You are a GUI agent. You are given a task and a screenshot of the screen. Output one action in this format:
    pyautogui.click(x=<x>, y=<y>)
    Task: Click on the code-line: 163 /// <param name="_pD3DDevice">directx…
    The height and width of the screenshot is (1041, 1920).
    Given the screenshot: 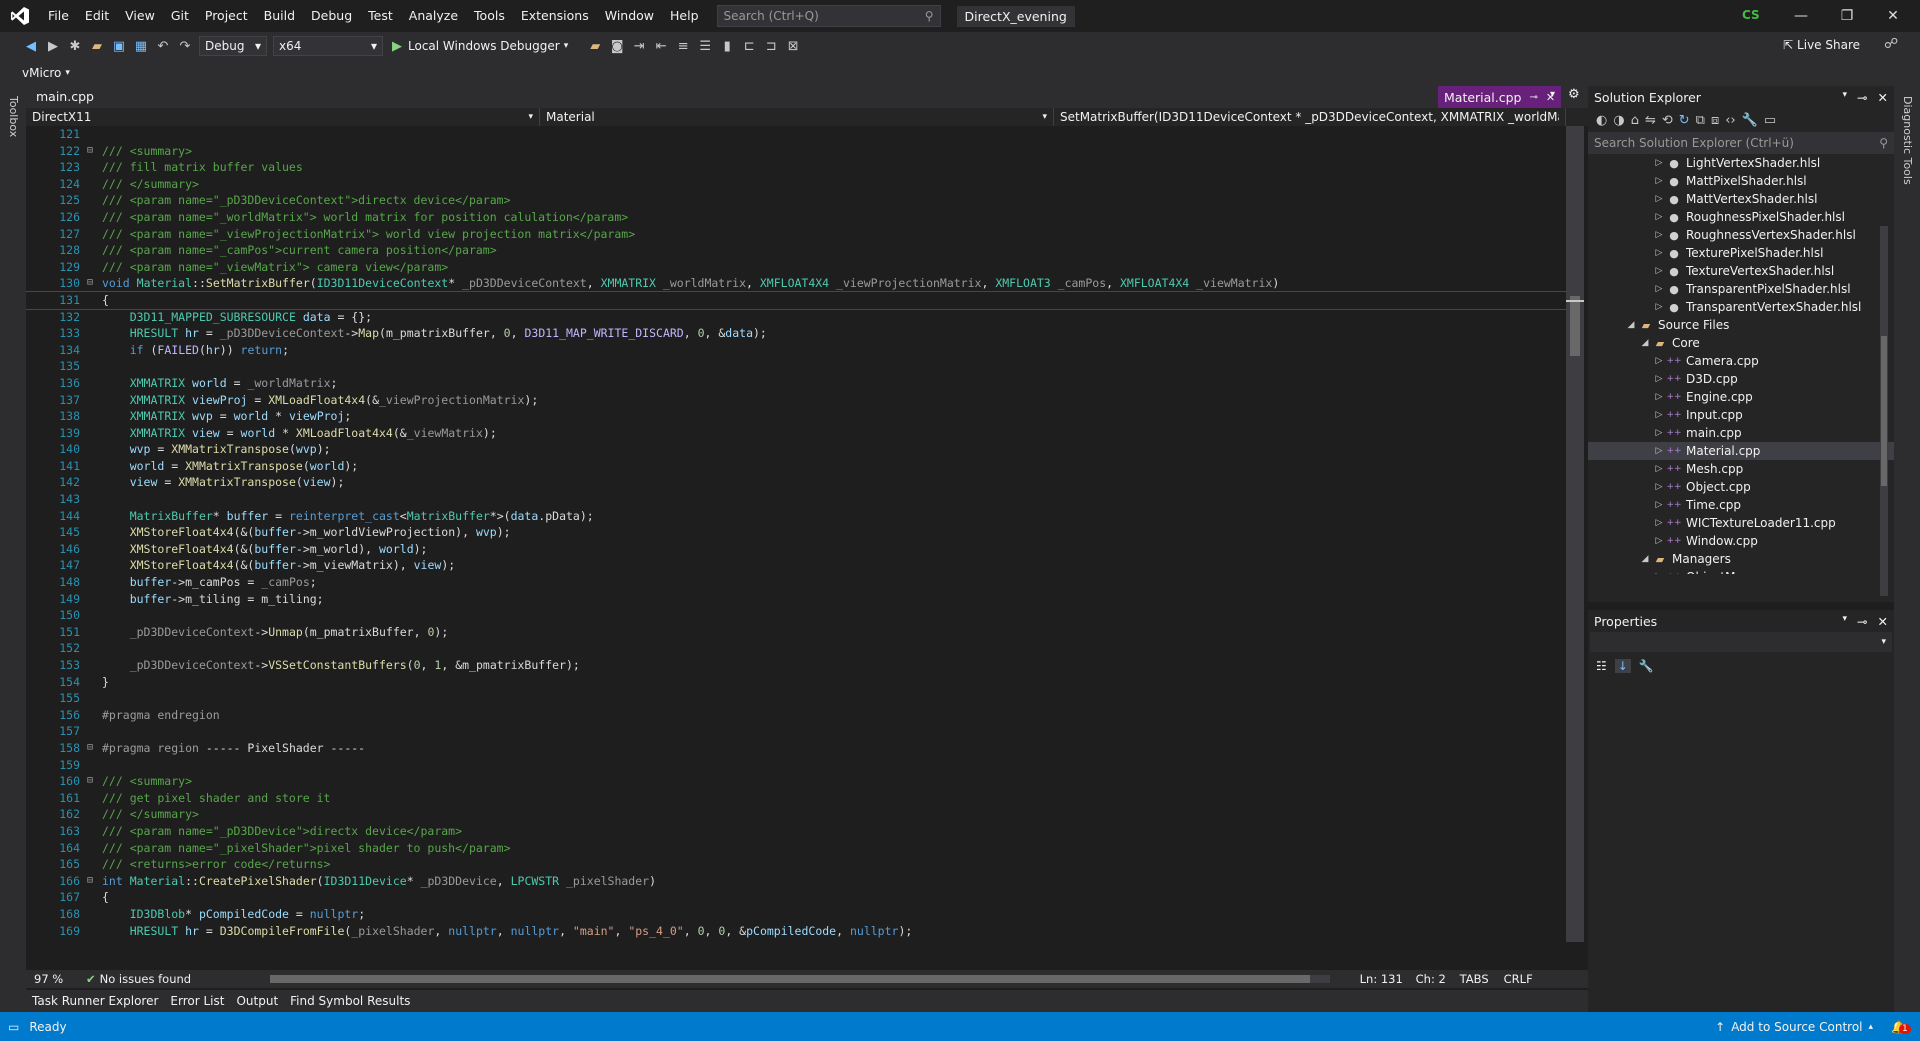 What is the action you would take?
    pyautogui.click(x=796, y=831)
    